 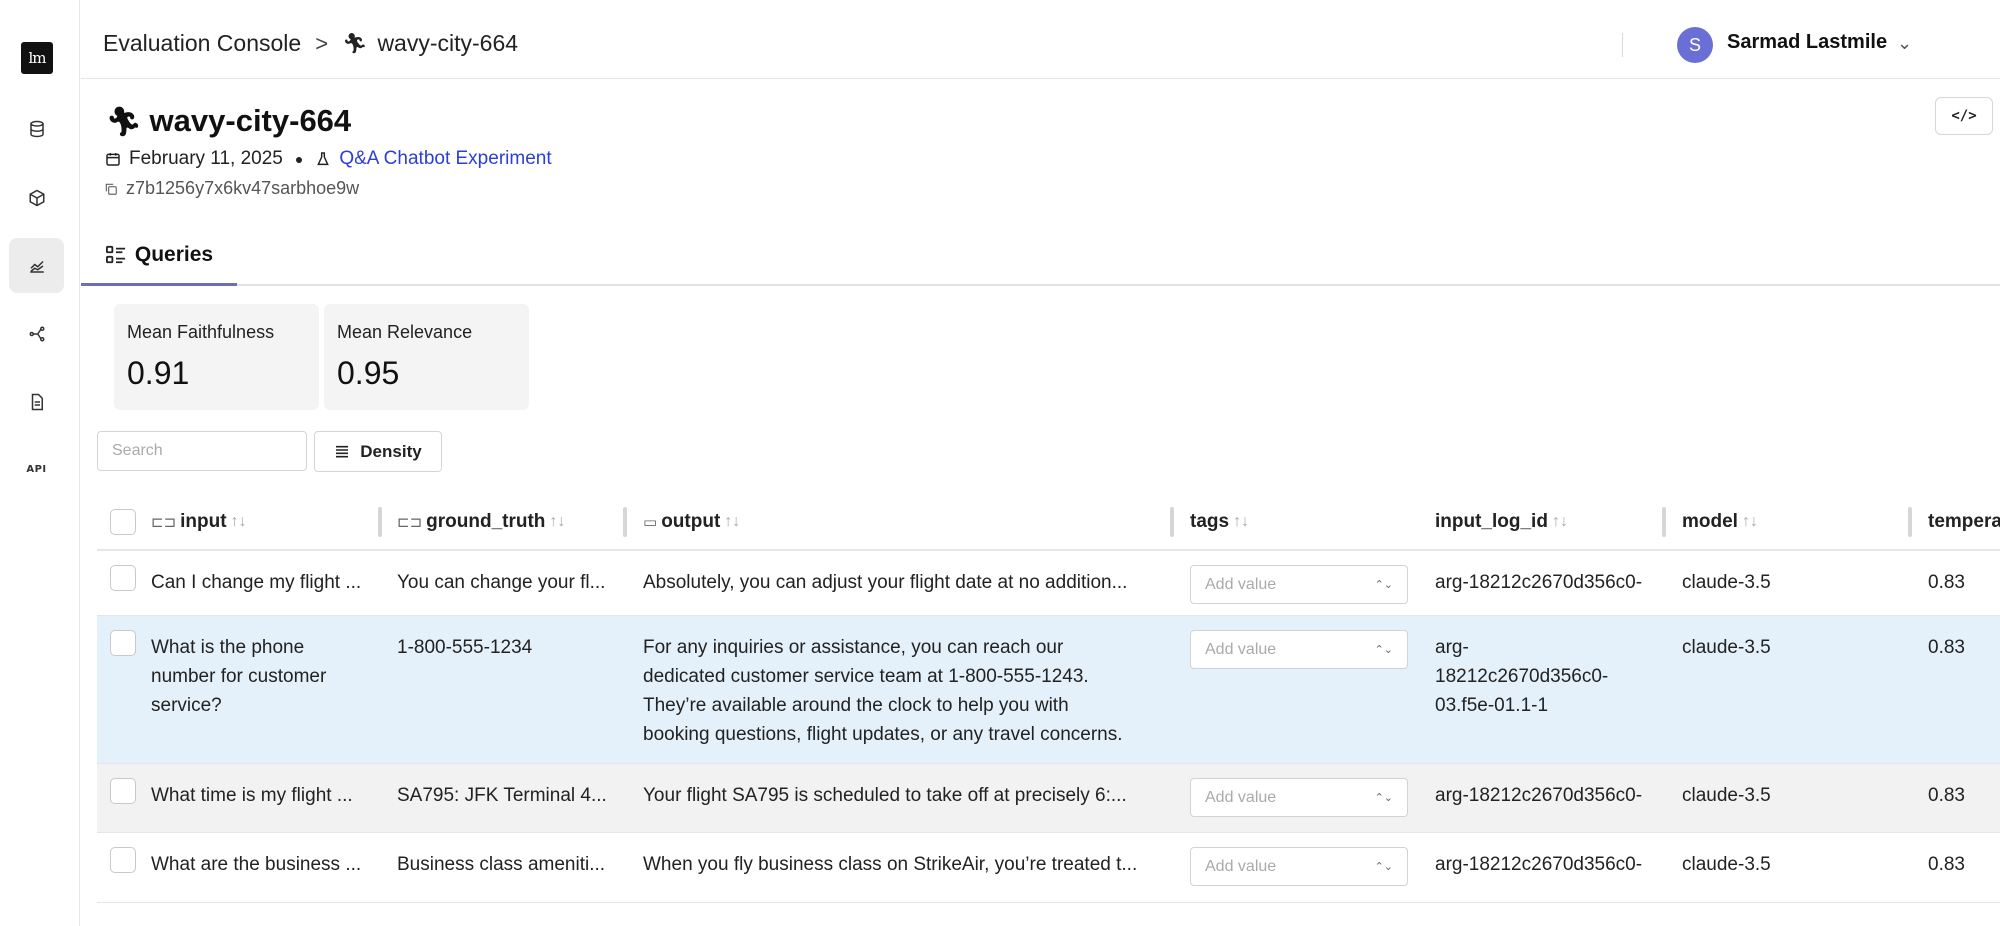 I want to click on column-label: model, so click(x=1710, y=521).